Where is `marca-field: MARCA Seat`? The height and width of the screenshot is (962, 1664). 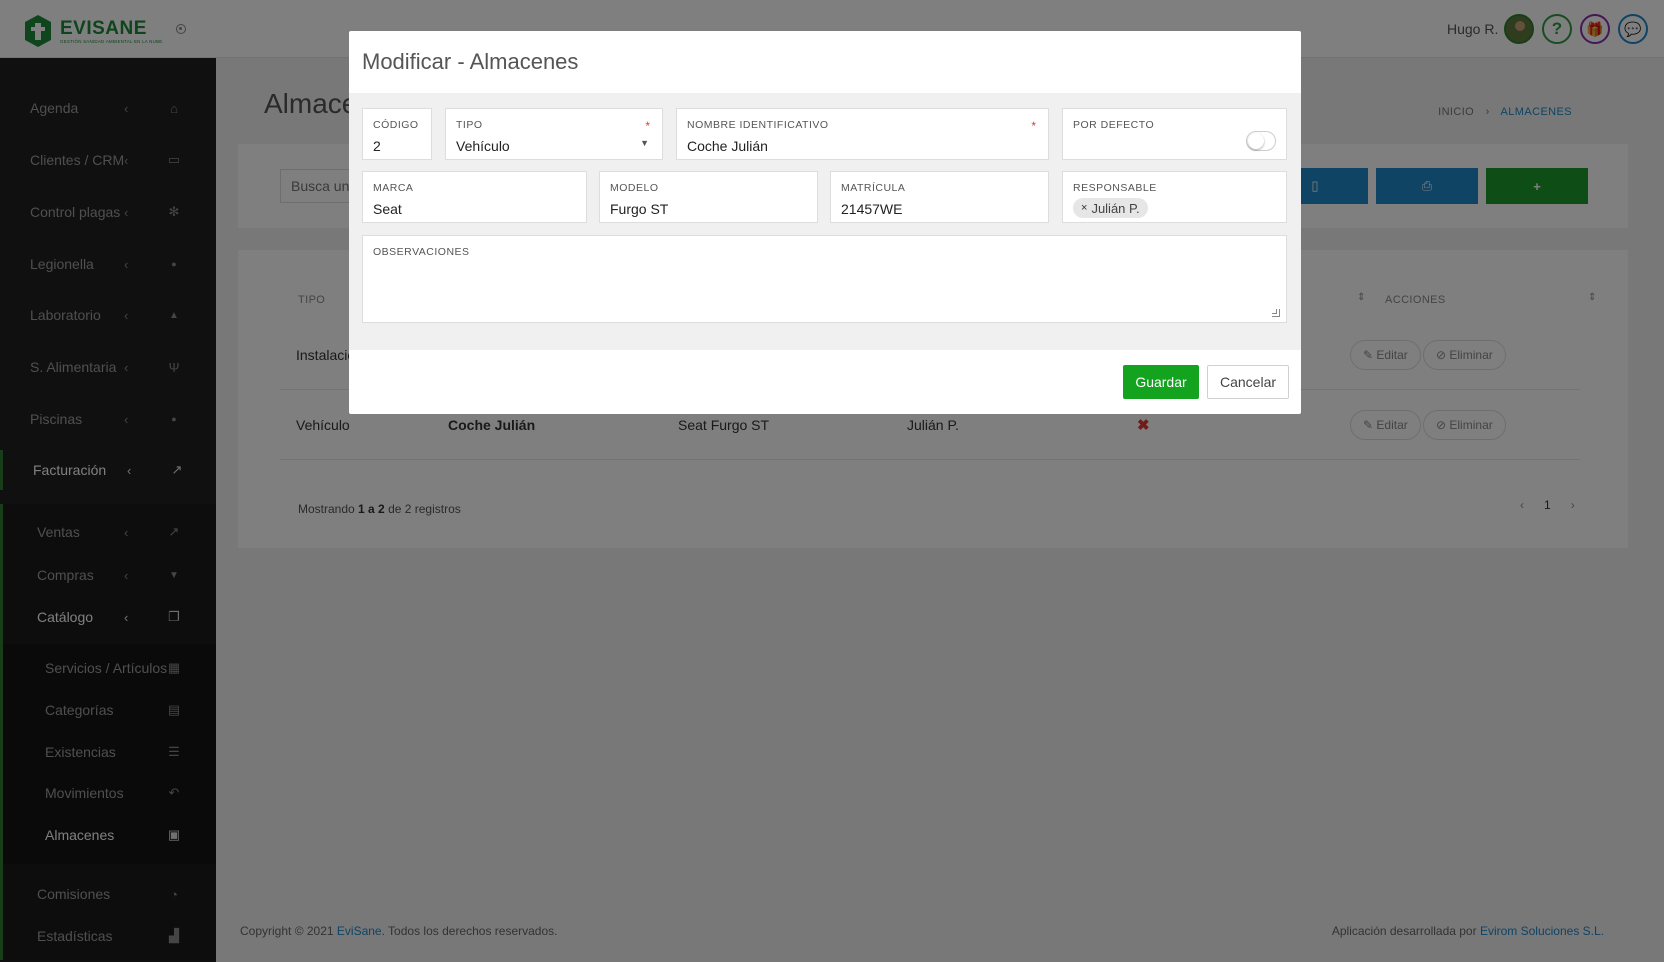
marca-field: MARCA Seat is located at coordinates (474, 197).